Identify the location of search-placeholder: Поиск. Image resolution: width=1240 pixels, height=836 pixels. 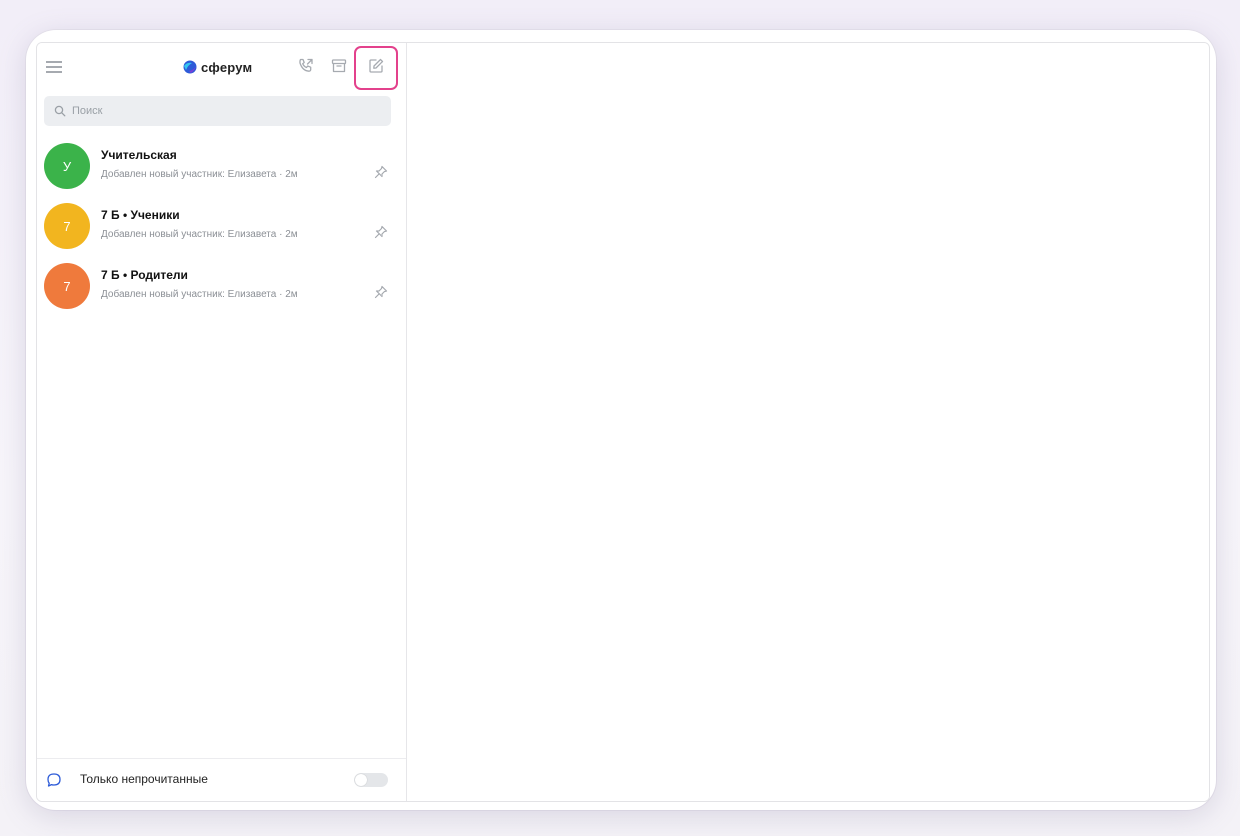
(87, 111).